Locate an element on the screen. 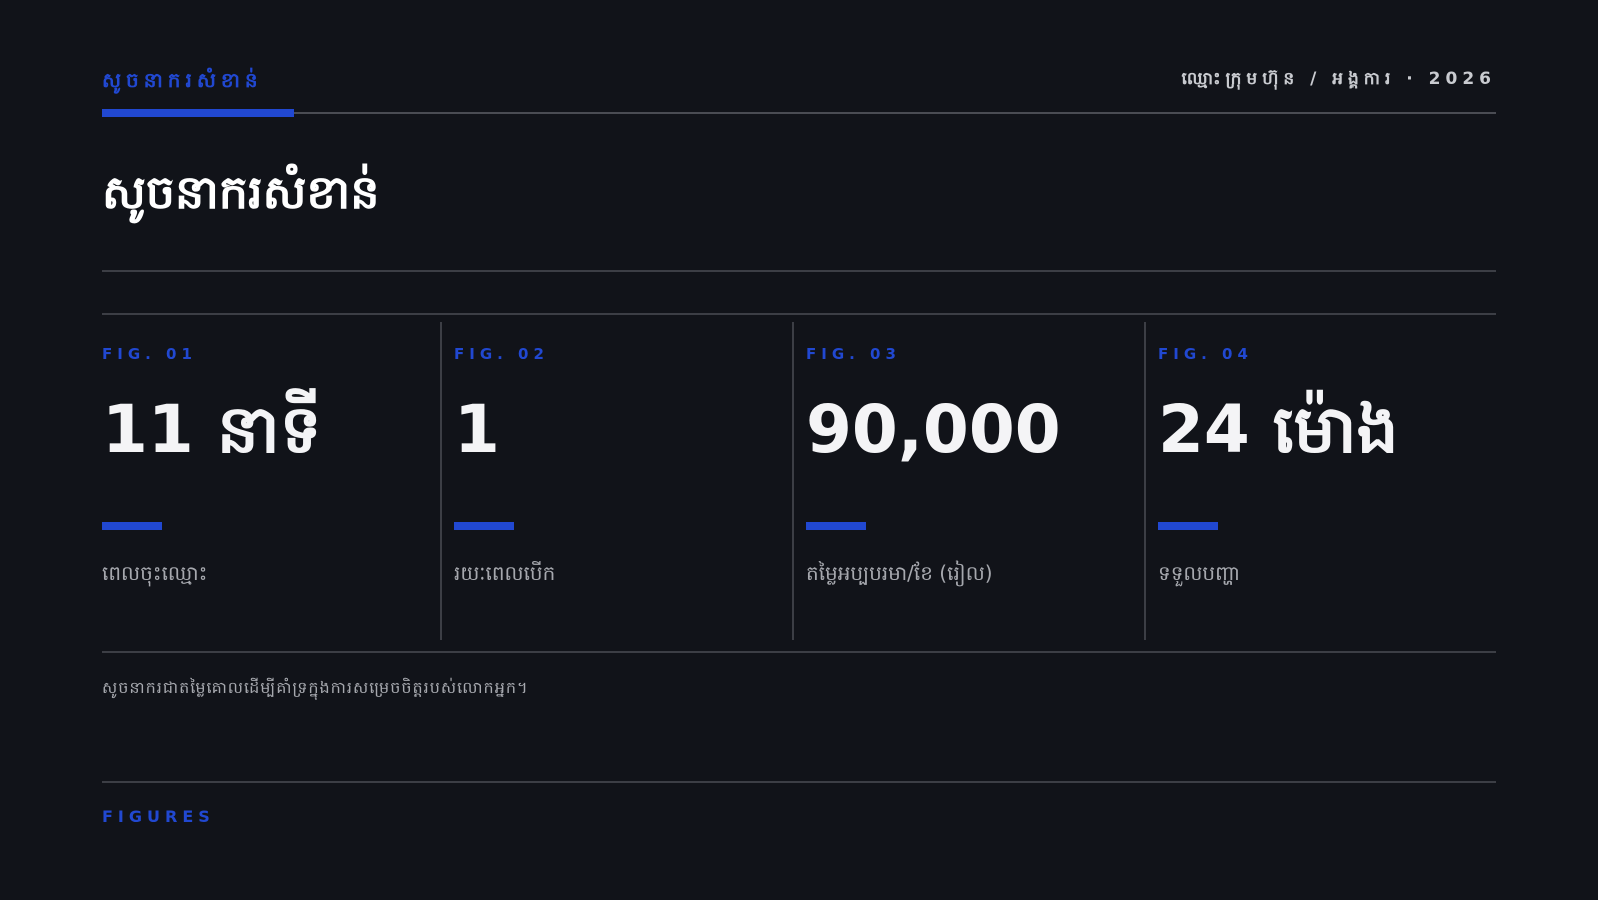  page-title: សូចនាករសំខាន់ is located at coordinates (241, 192).